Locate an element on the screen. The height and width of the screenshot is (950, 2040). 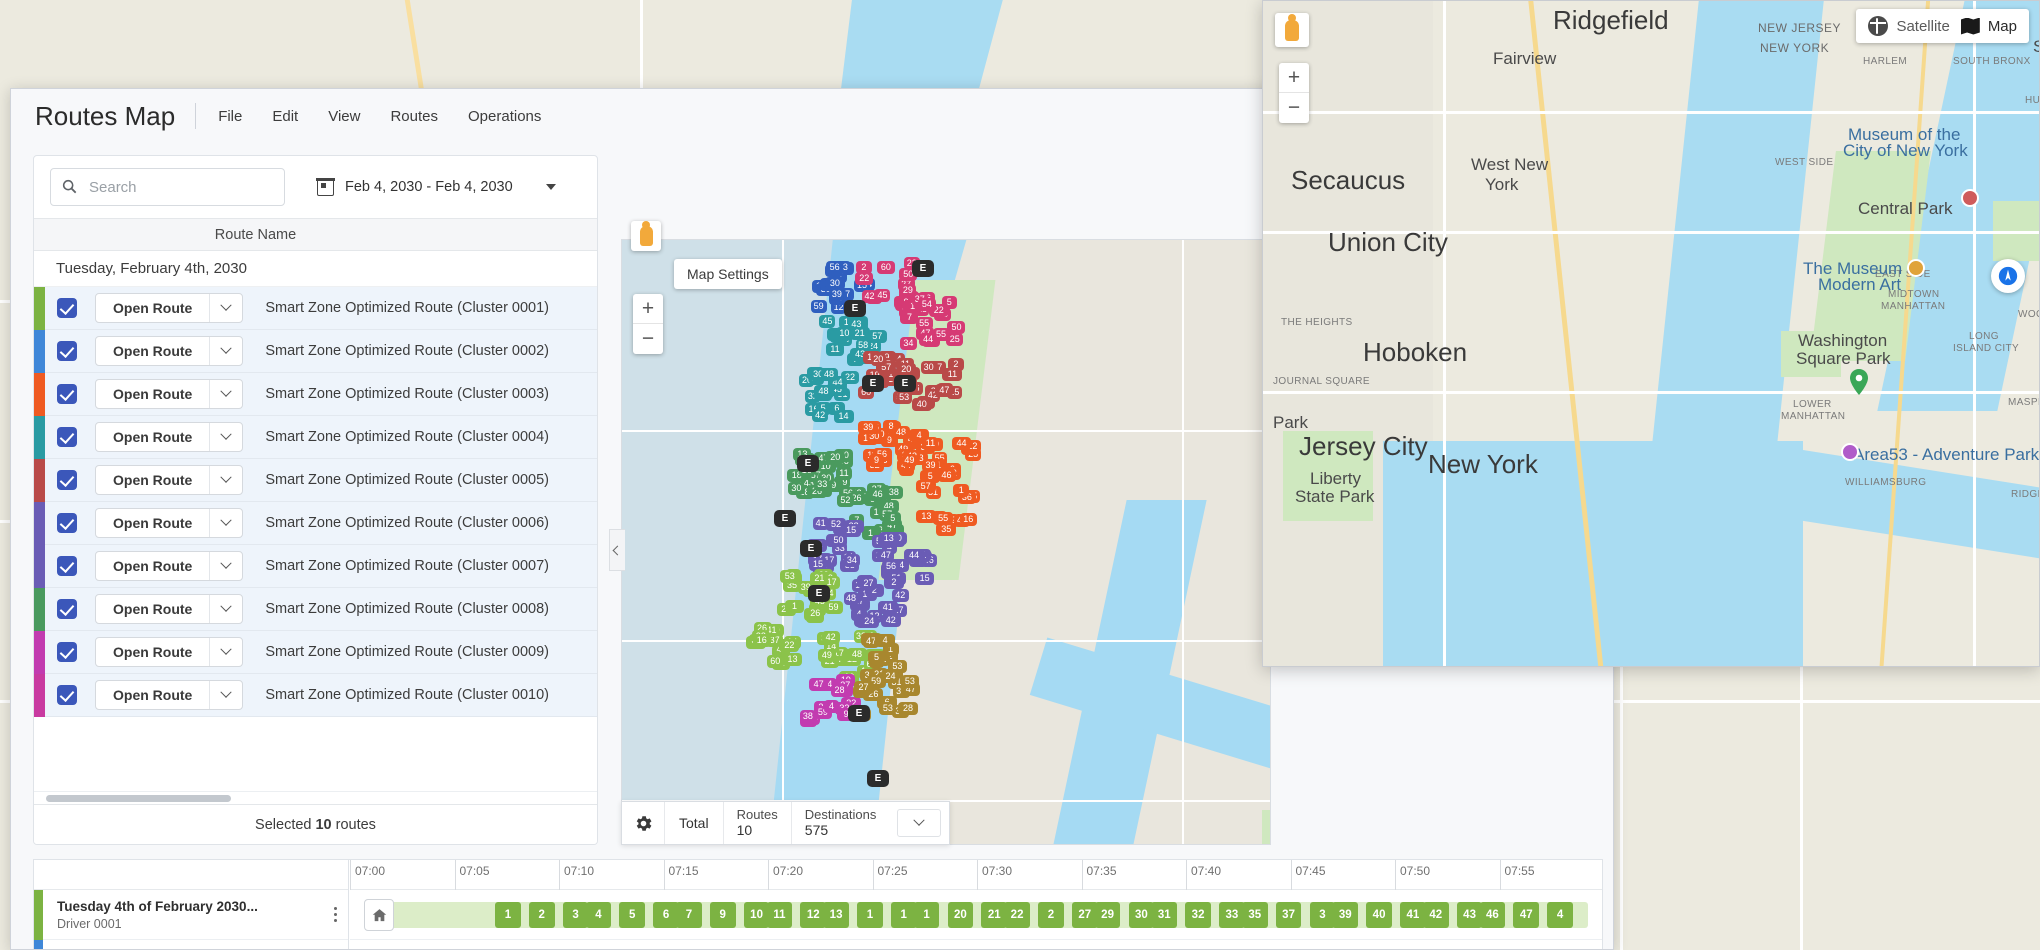
route-stop-marker: 42 is located at coordinates (820, 415).